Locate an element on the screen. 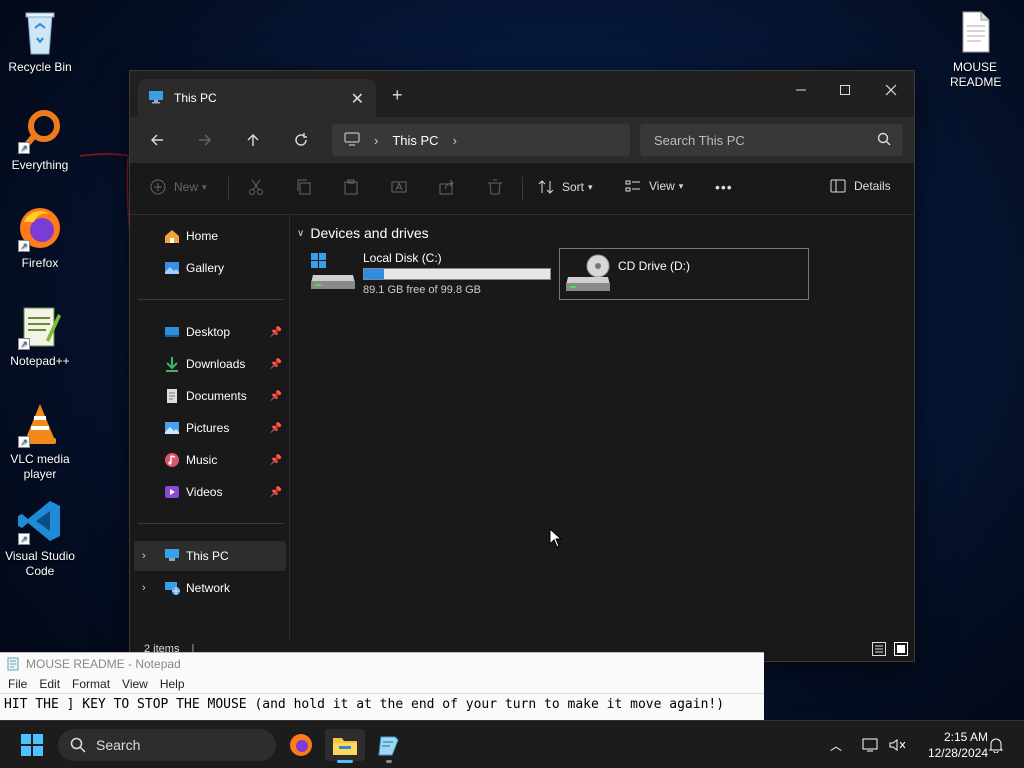 The width and height of the screenshot is (1024, 768). copy-button is located at coordinates (304, 187).